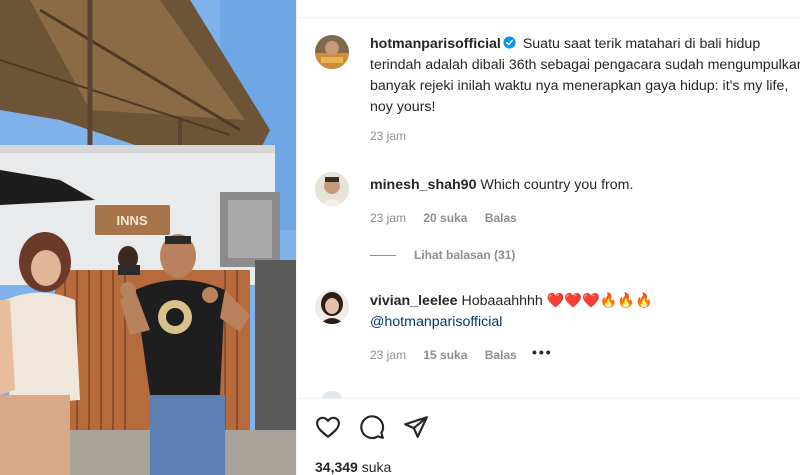 The width and height of the screenshot is (800, 475). I want to click on comment-icon, so click(372, 427).